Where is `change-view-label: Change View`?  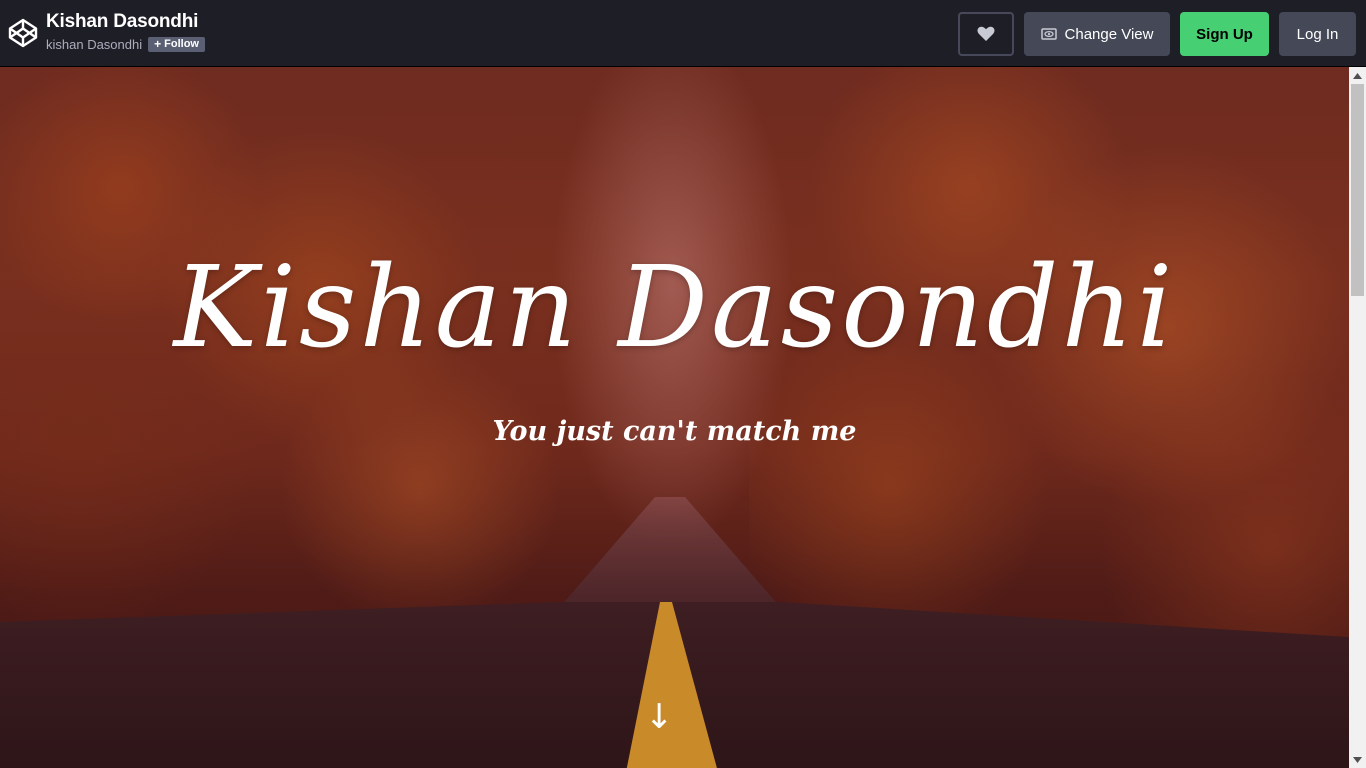
change-view-label: Change View is located at coordinates (1109, 34).